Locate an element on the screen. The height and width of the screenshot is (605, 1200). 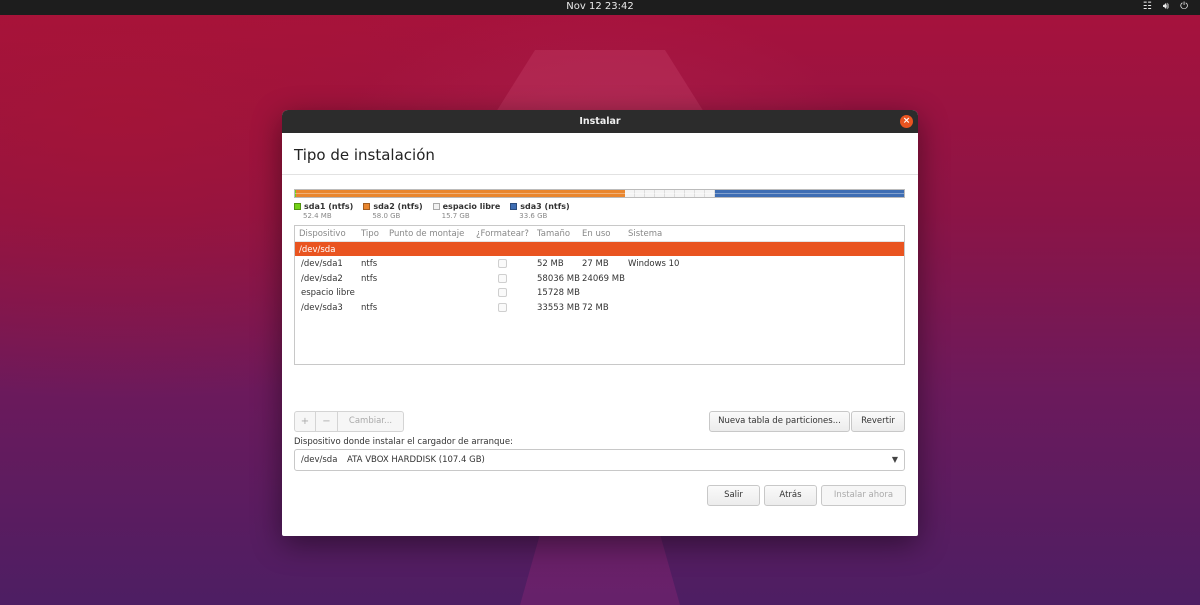
clock: Nov 12 23:42 is located at coordinates (600, 6).